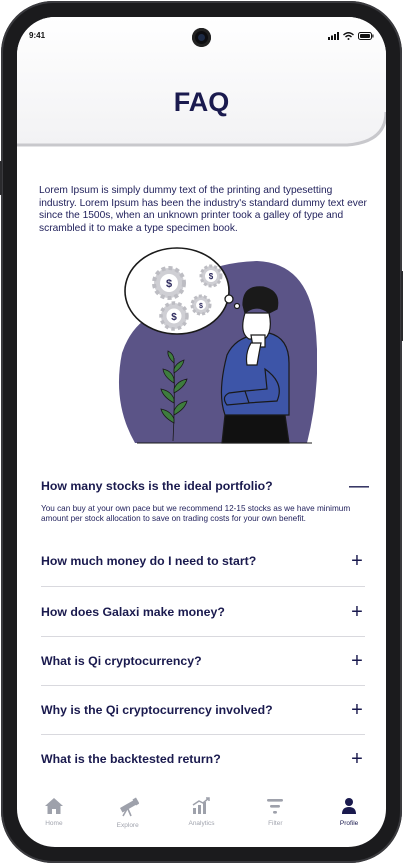 The image size is (403, 865). I want to click on nav-home: Home, so click(54, 818).